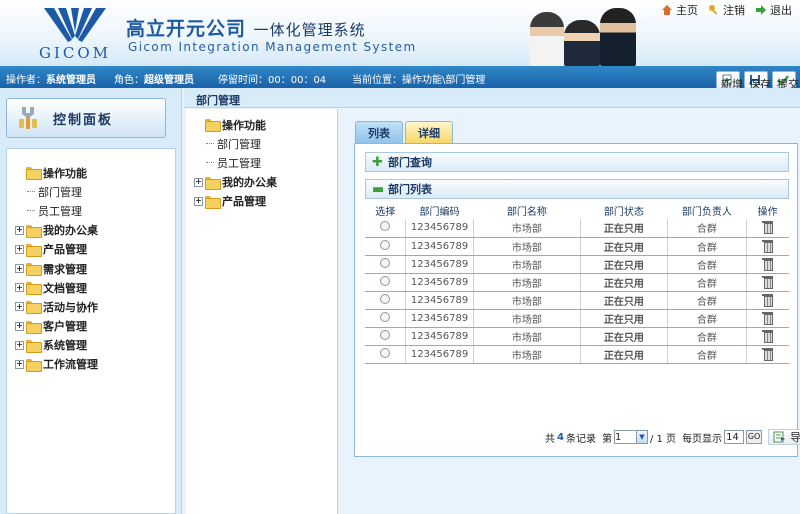 Image resolution: width=800 pixels, height=514 pixels. I want to click on table-header-row: 选择 部门编码 部门名称 部门状态 部门负责人 操作, so click(577, 210).